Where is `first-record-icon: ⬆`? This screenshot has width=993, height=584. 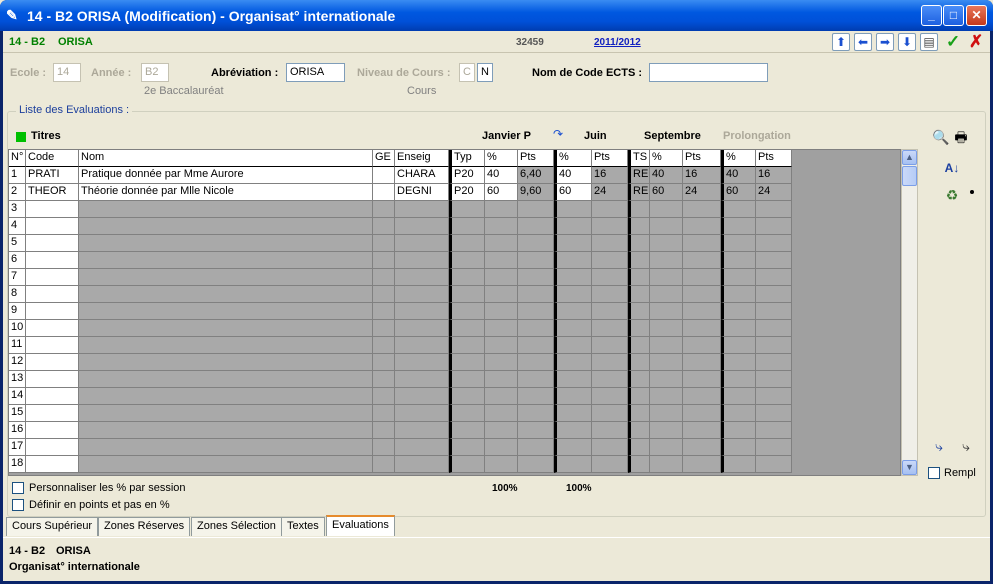
first-record-icon: ⬆ is located at coordinates (841, 42).